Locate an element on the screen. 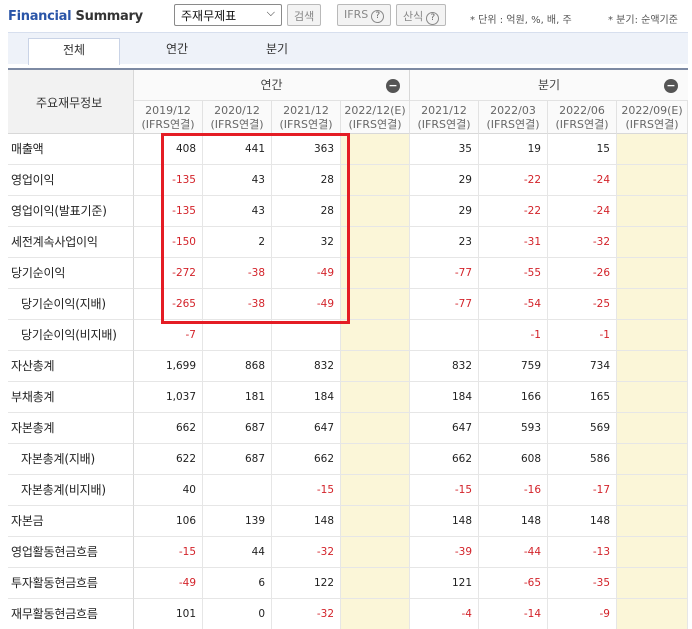 The image size is (692, 629). table-cell: 687 is located at coordinates (237, 428).